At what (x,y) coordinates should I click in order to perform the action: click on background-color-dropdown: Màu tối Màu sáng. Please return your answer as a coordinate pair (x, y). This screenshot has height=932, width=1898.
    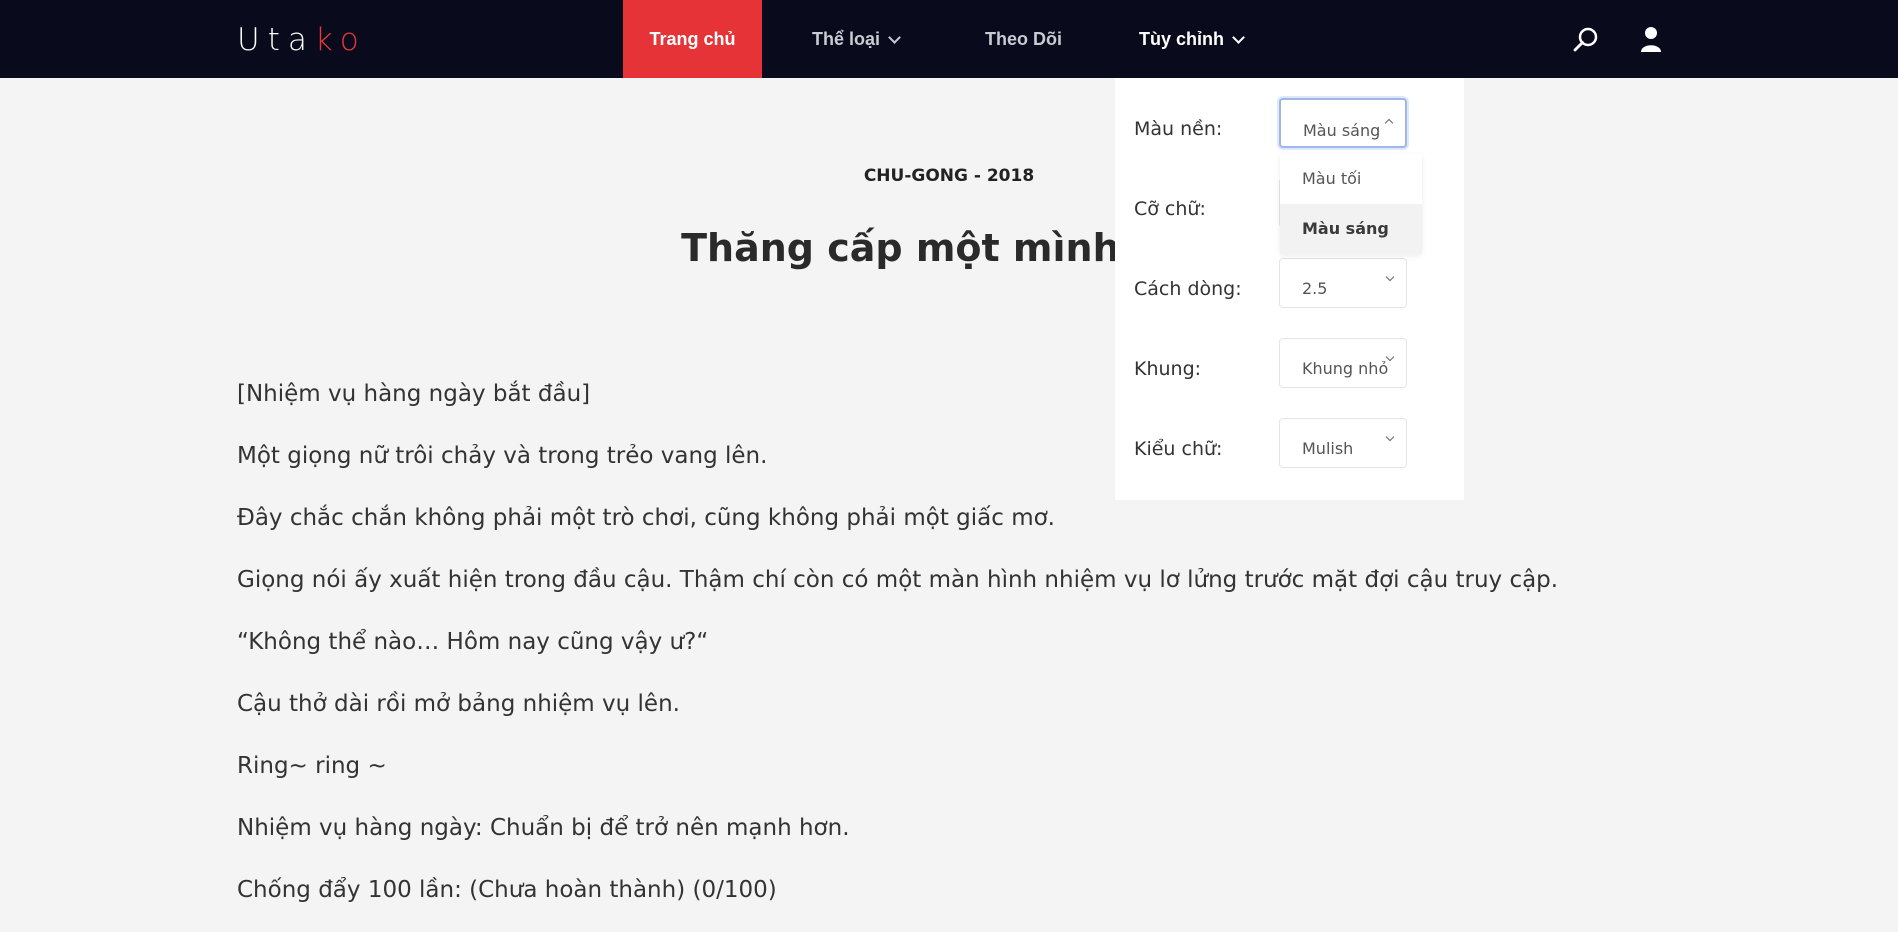
    Looking at the image, I should click on (1351, 204).